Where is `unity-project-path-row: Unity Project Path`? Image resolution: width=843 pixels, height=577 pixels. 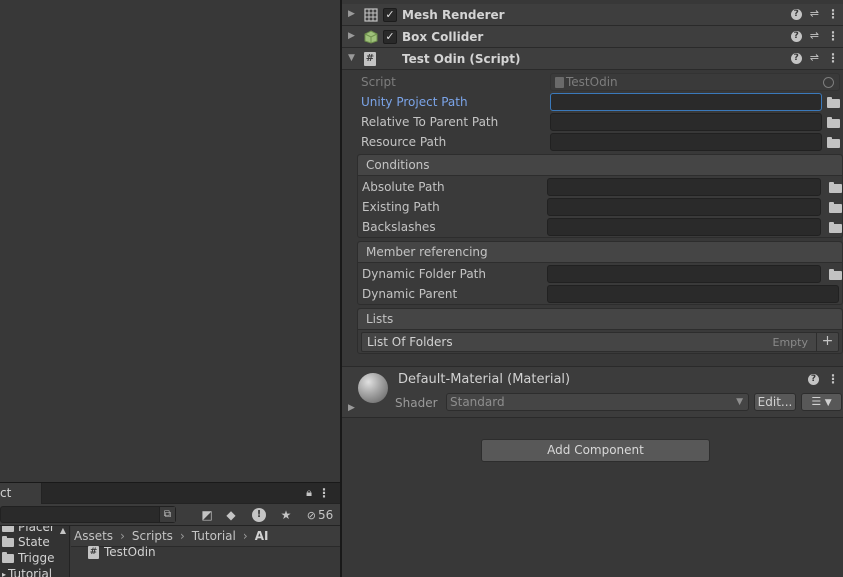 unity-project-path-row: Unity Project Path is located at coordinates (592, 102).